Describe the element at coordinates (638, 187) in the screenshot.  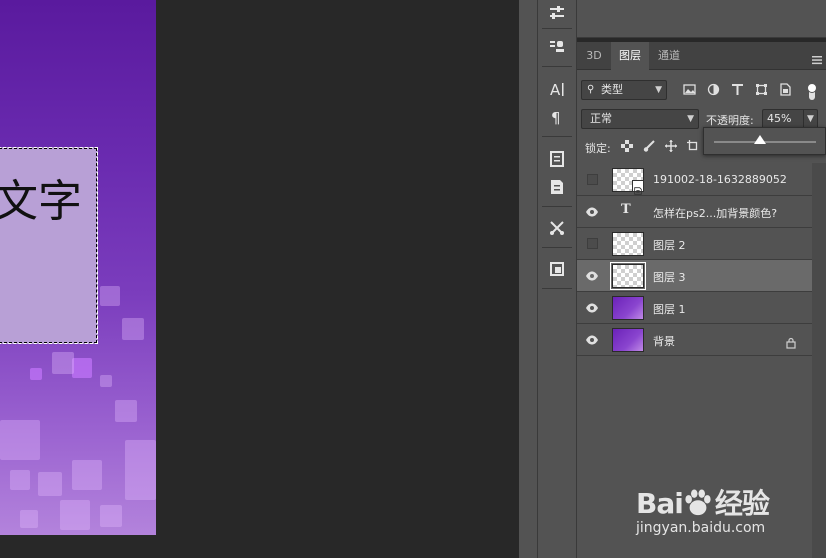
I see `smart-object-badge-icon` at that location.